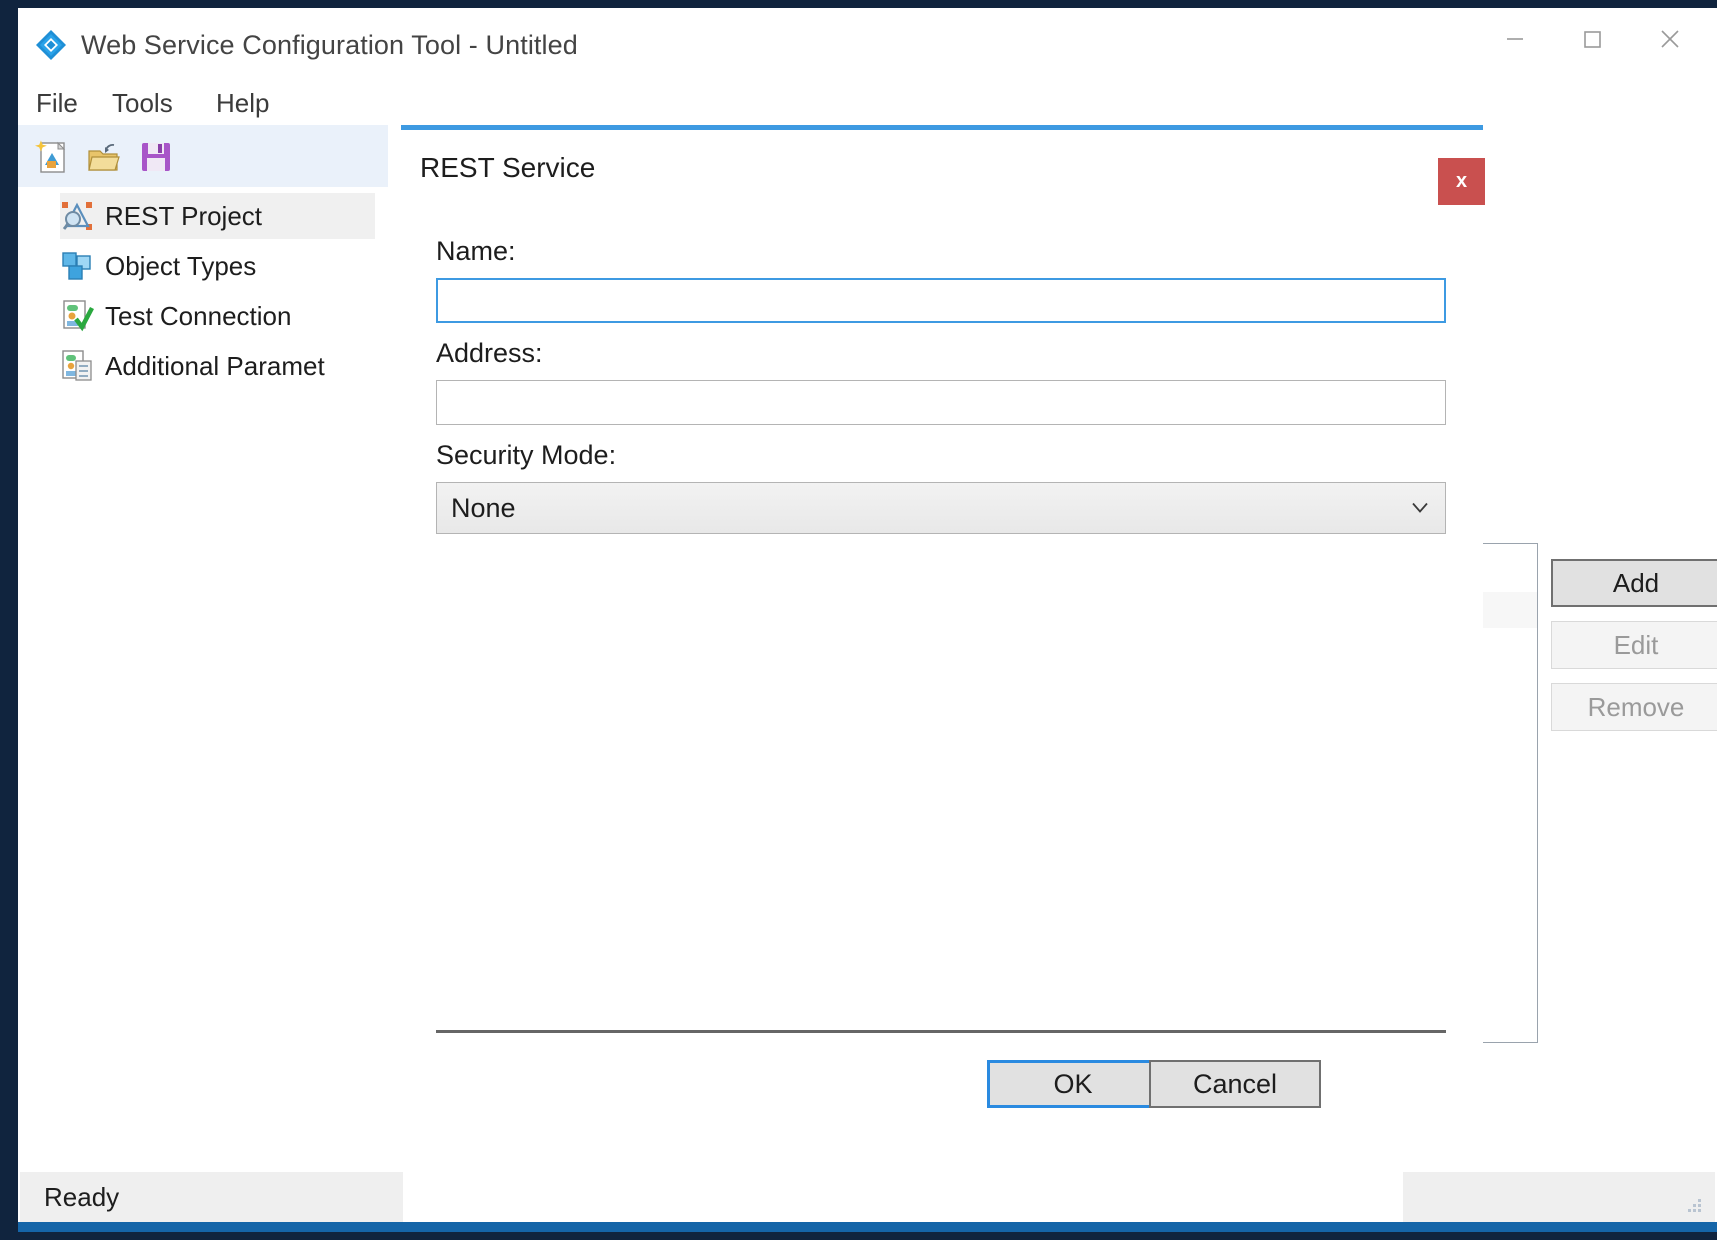 This screenshot has height=1240, width=1717. Describe the element at coordinates (77, 266) in the screenshot. I see `object-types-icon` at that location.